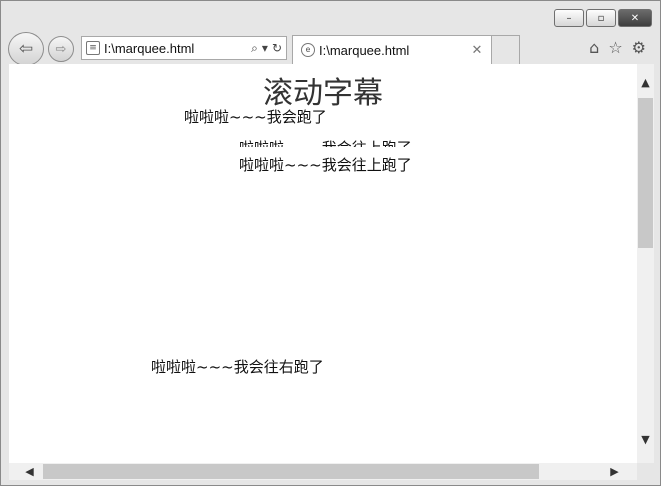  What do you see at coordinates (645, 263) in the screenshot?
I see `vertical-scrollbar: ▲ ▼` at bounding box center [645, 263].